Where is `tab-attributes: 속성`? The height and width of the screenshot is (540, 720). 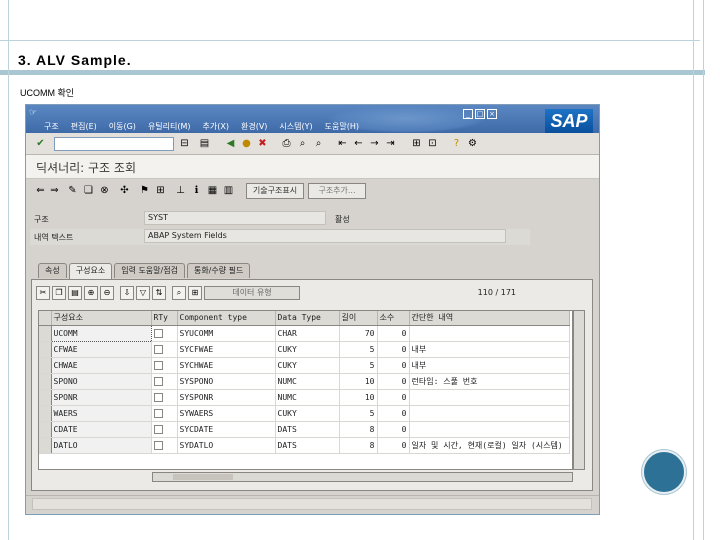
tab-attributes: 속성 is located at coordinates (52, 270).